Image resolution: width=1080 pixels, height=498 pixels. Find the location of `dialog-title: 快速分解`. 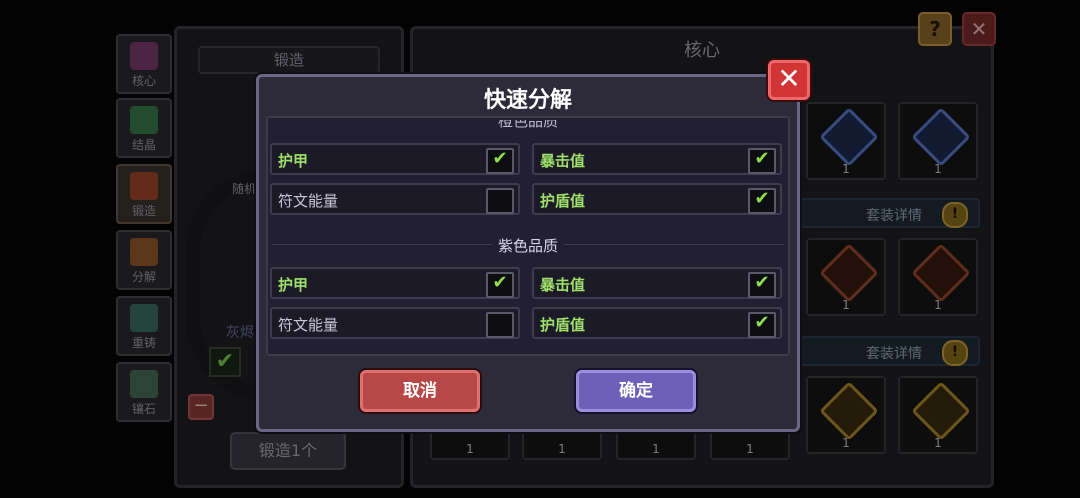

dialog-title: 快速分解 is located at coordinates (527, 100).